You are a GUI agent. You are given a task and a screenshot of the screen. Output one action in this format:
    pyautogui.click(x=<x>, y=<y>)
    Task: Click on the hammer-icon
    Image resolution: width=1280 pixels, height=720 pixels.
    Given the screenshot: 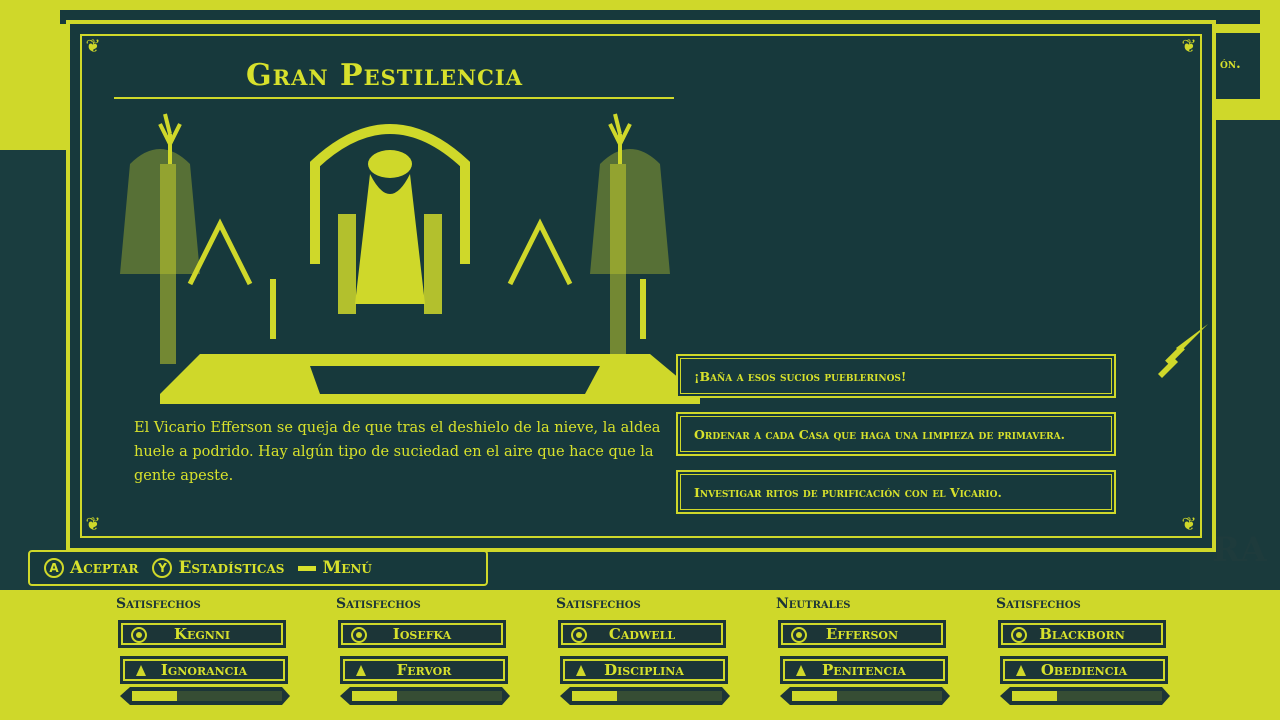 What is the action you would take?
    pyautogui.click(x=581, y=671)
    